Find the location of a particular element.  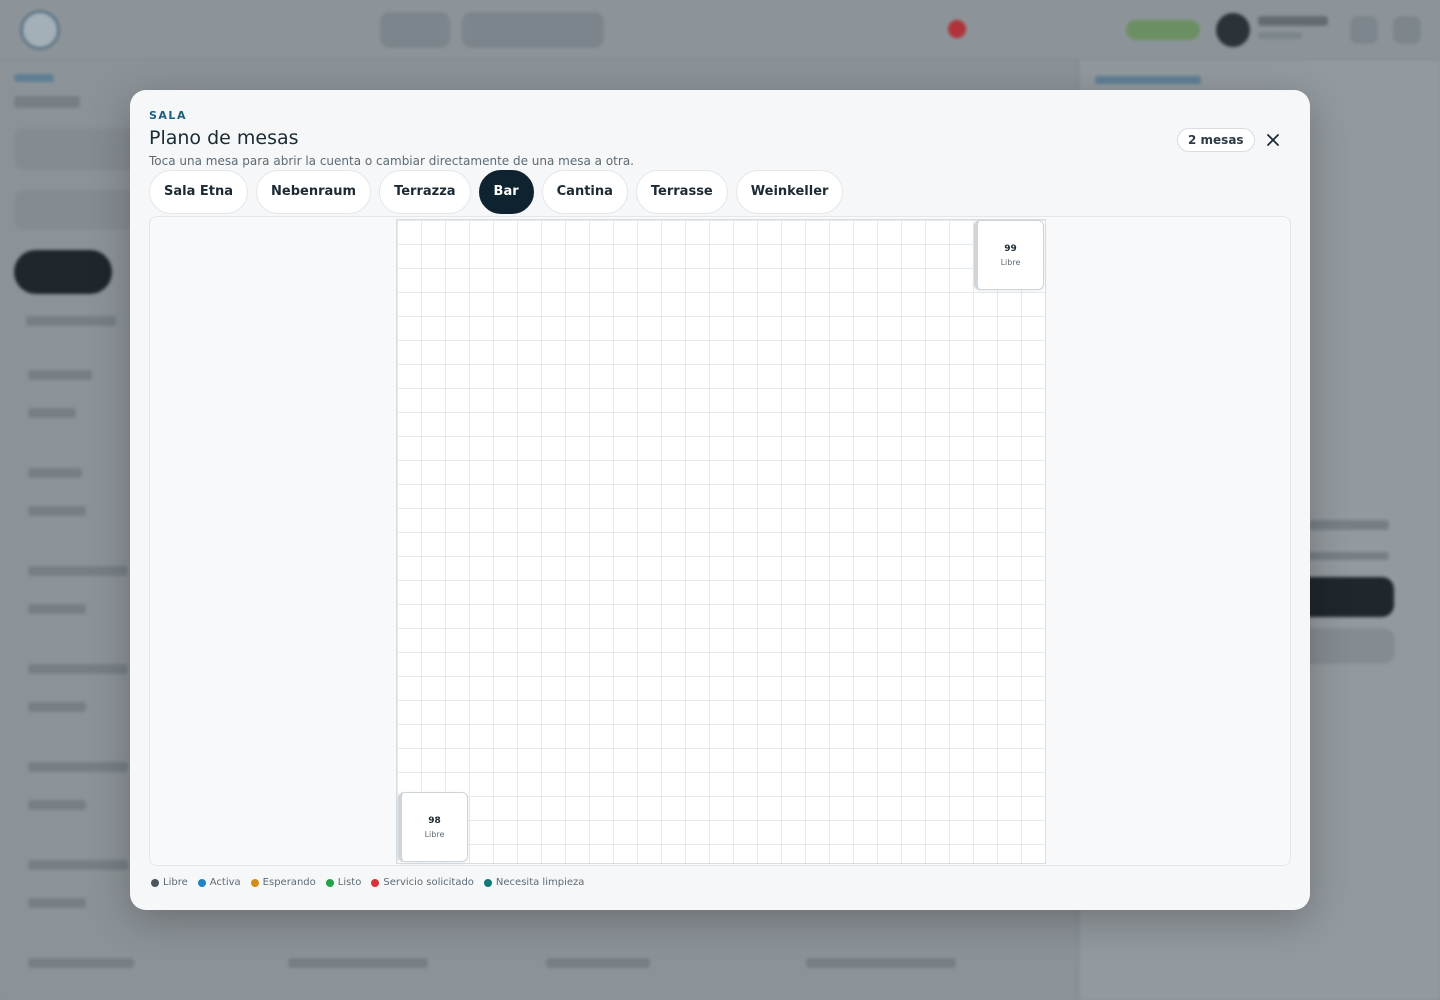

bg-user-role is located at coordinates (1280, 35).